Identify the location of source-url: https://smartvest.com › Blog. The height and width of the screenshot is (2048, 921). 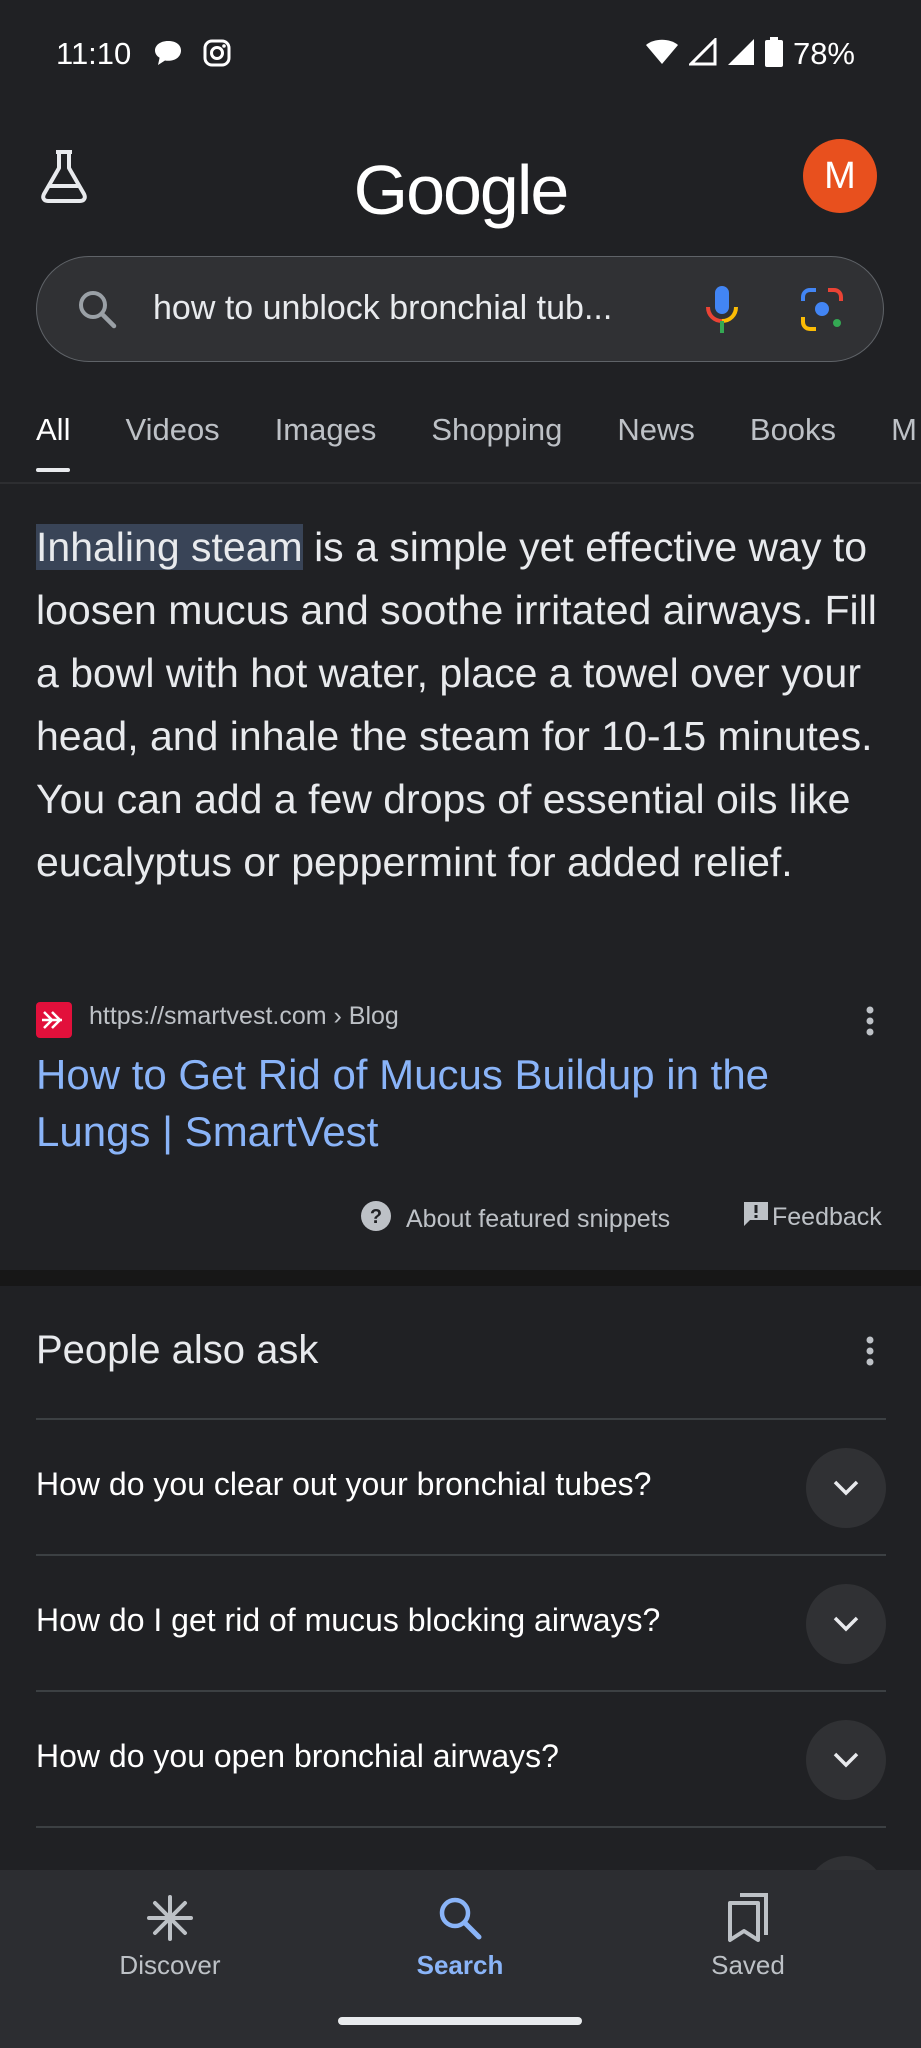
(244, 1016).